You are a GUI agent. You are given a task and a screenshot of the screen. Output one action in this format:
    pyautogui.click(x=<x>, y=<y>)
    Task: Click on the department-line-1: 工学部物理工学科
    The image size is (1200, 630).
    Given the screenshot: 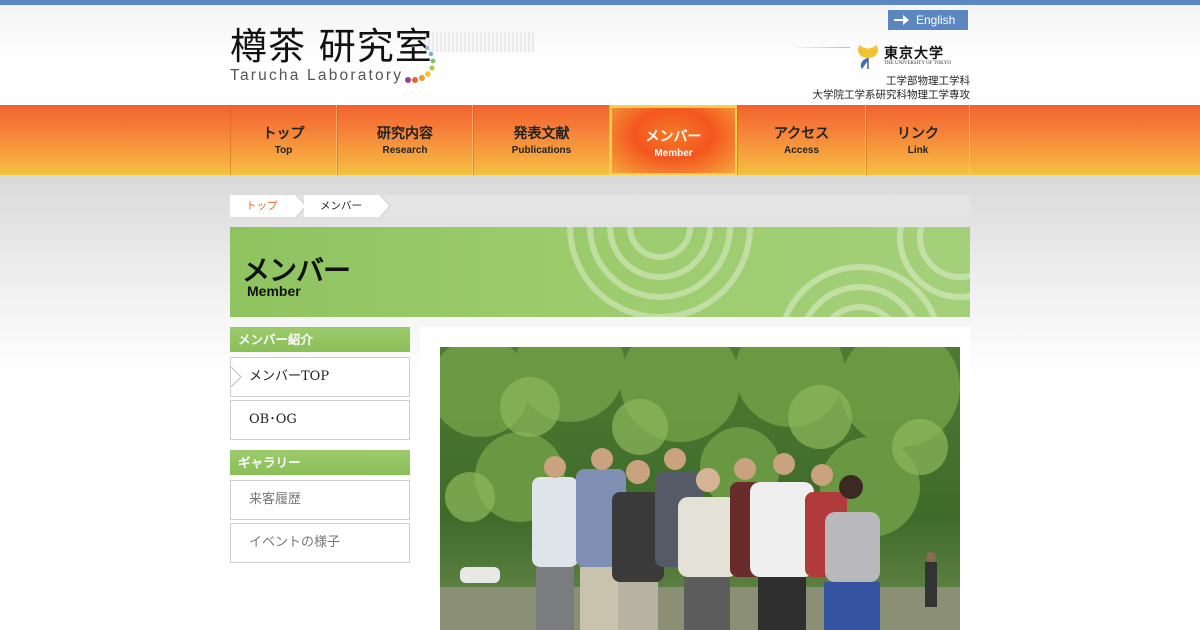 What is the action you would take?
    pyautogui.click(x=928, y=81)
    